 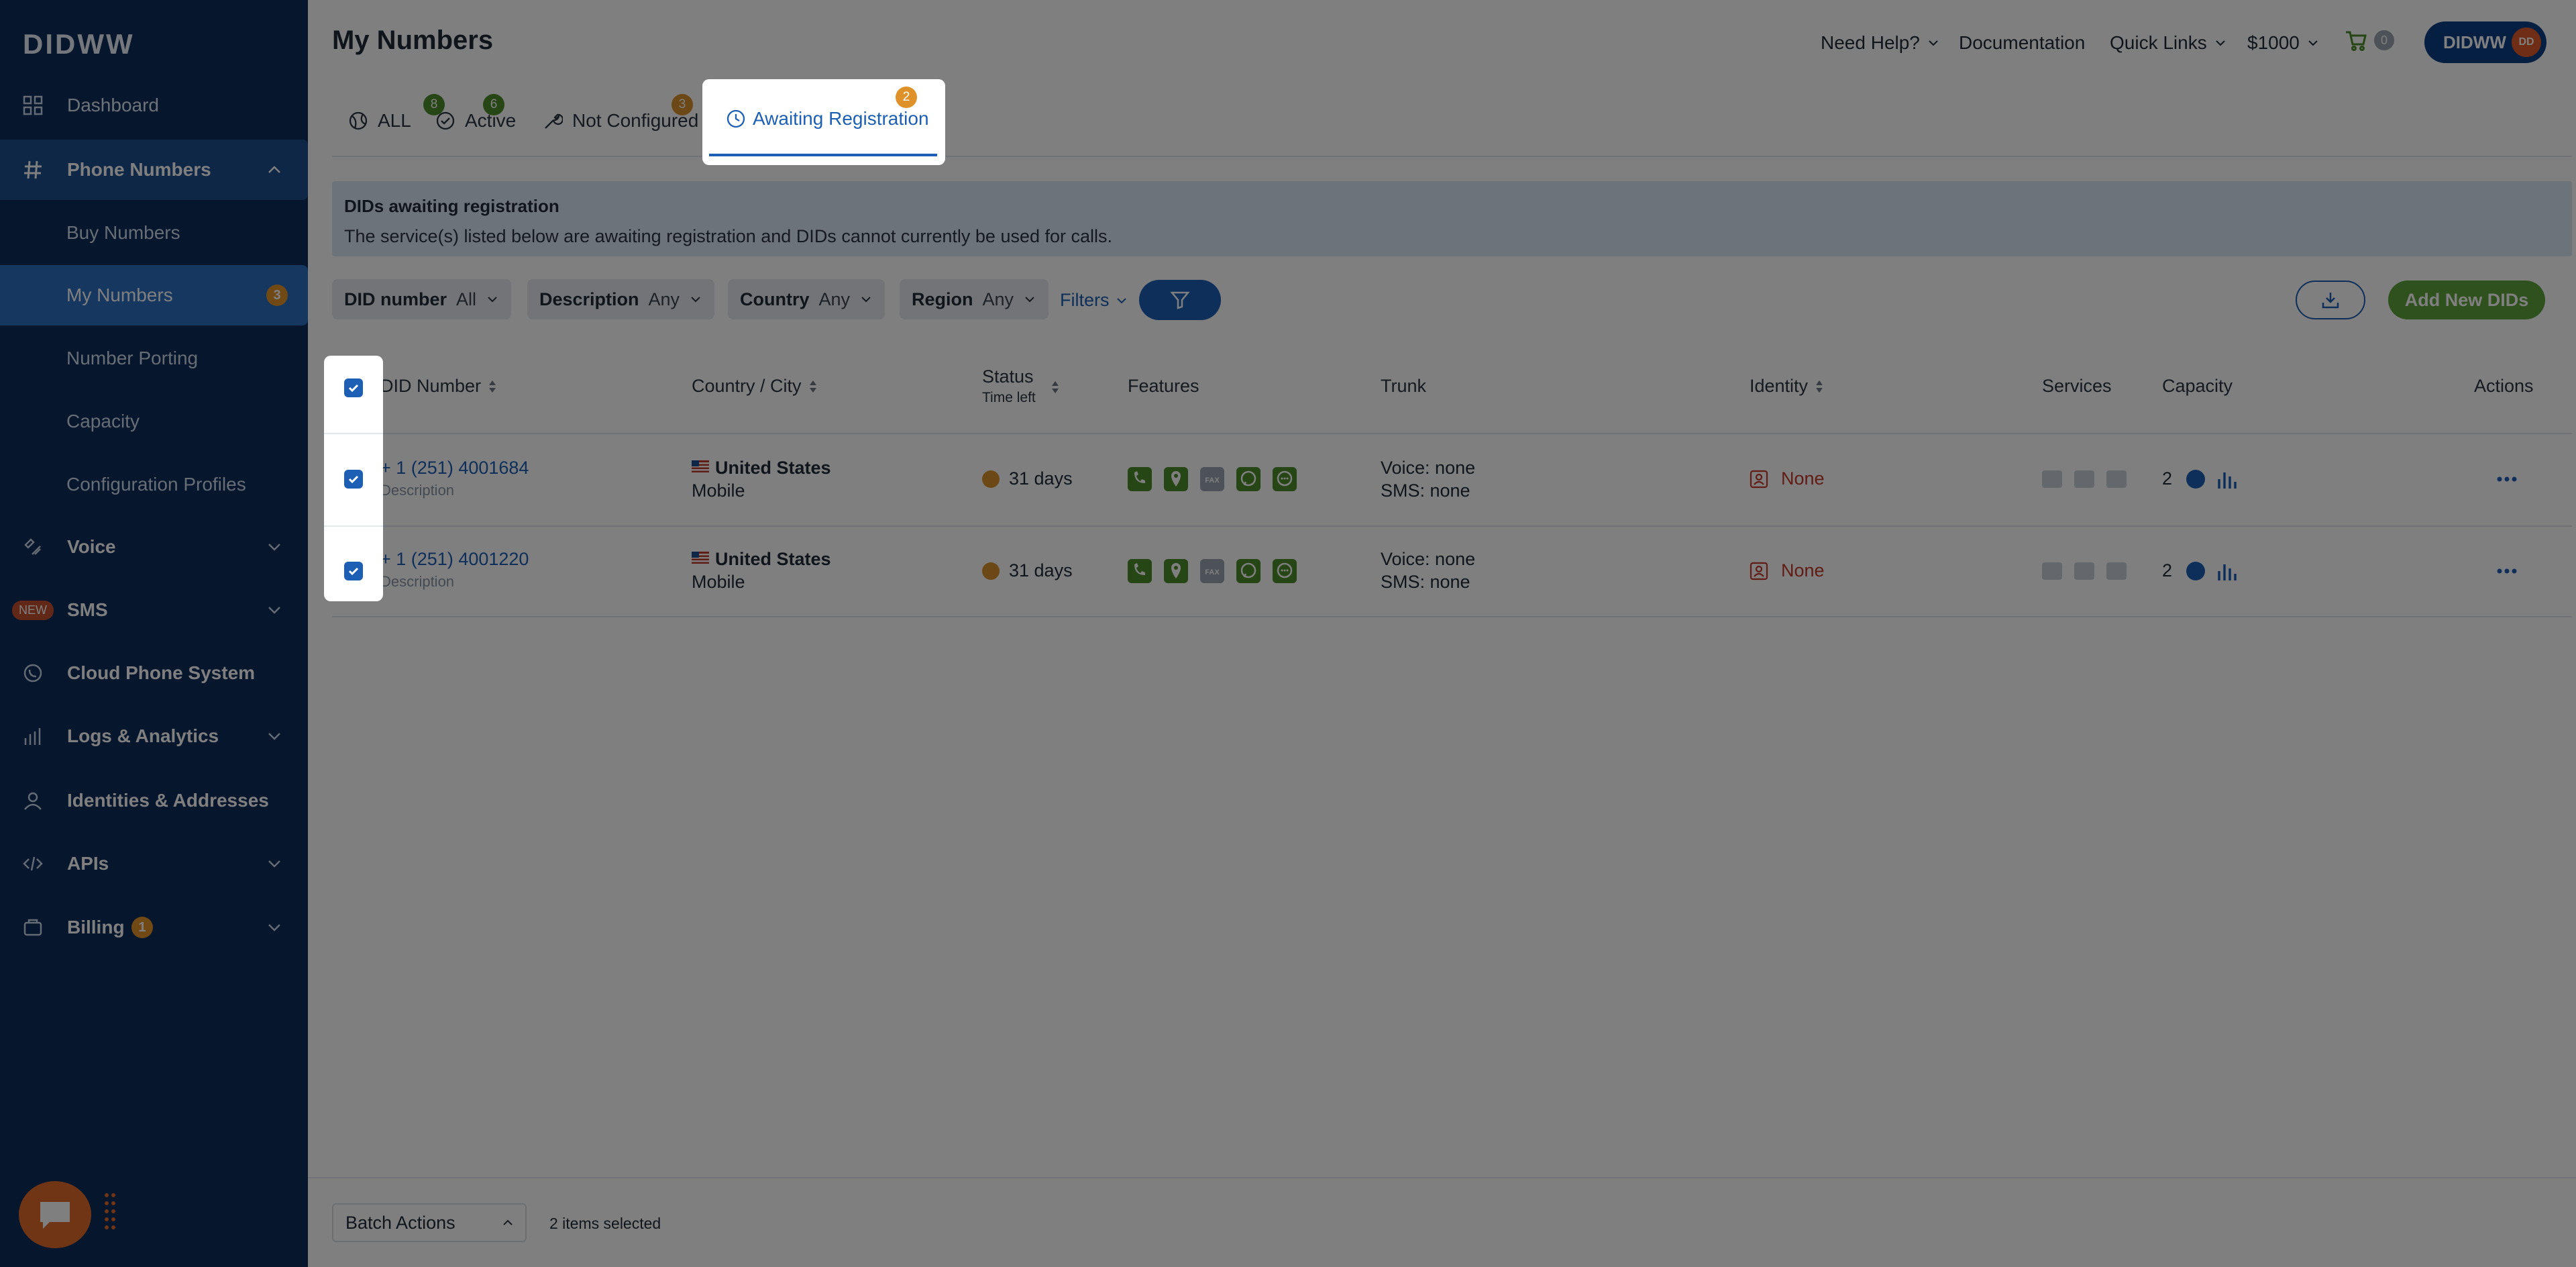 I want to click on checkbox-column-highlight, so click(x=353, y=478).